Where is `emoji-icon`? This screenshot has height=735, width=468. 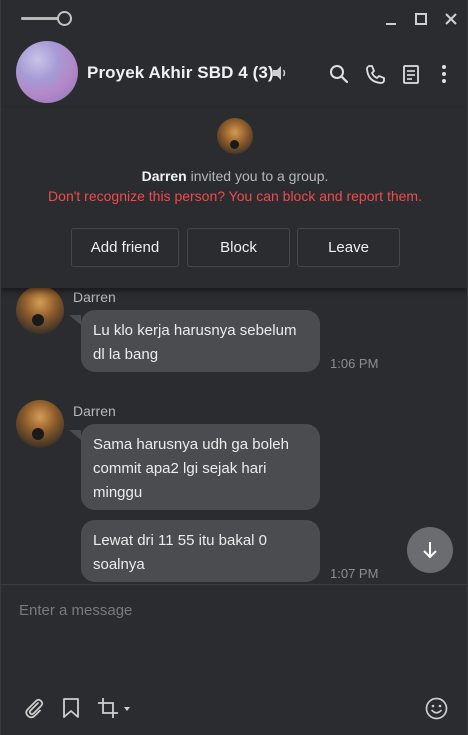
emoji-icon is located at coordinates (436, 711).